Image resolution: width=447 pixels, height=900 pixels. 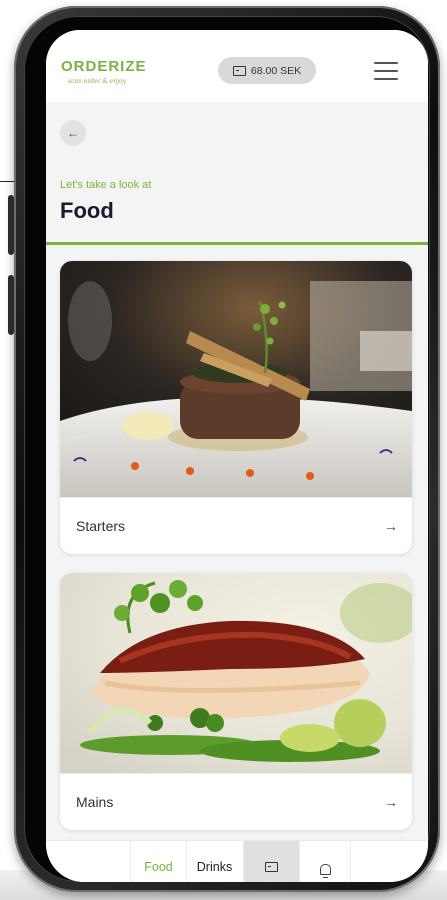 I want to click on arrow-left-icon: ←, so click(x=73, y=133).